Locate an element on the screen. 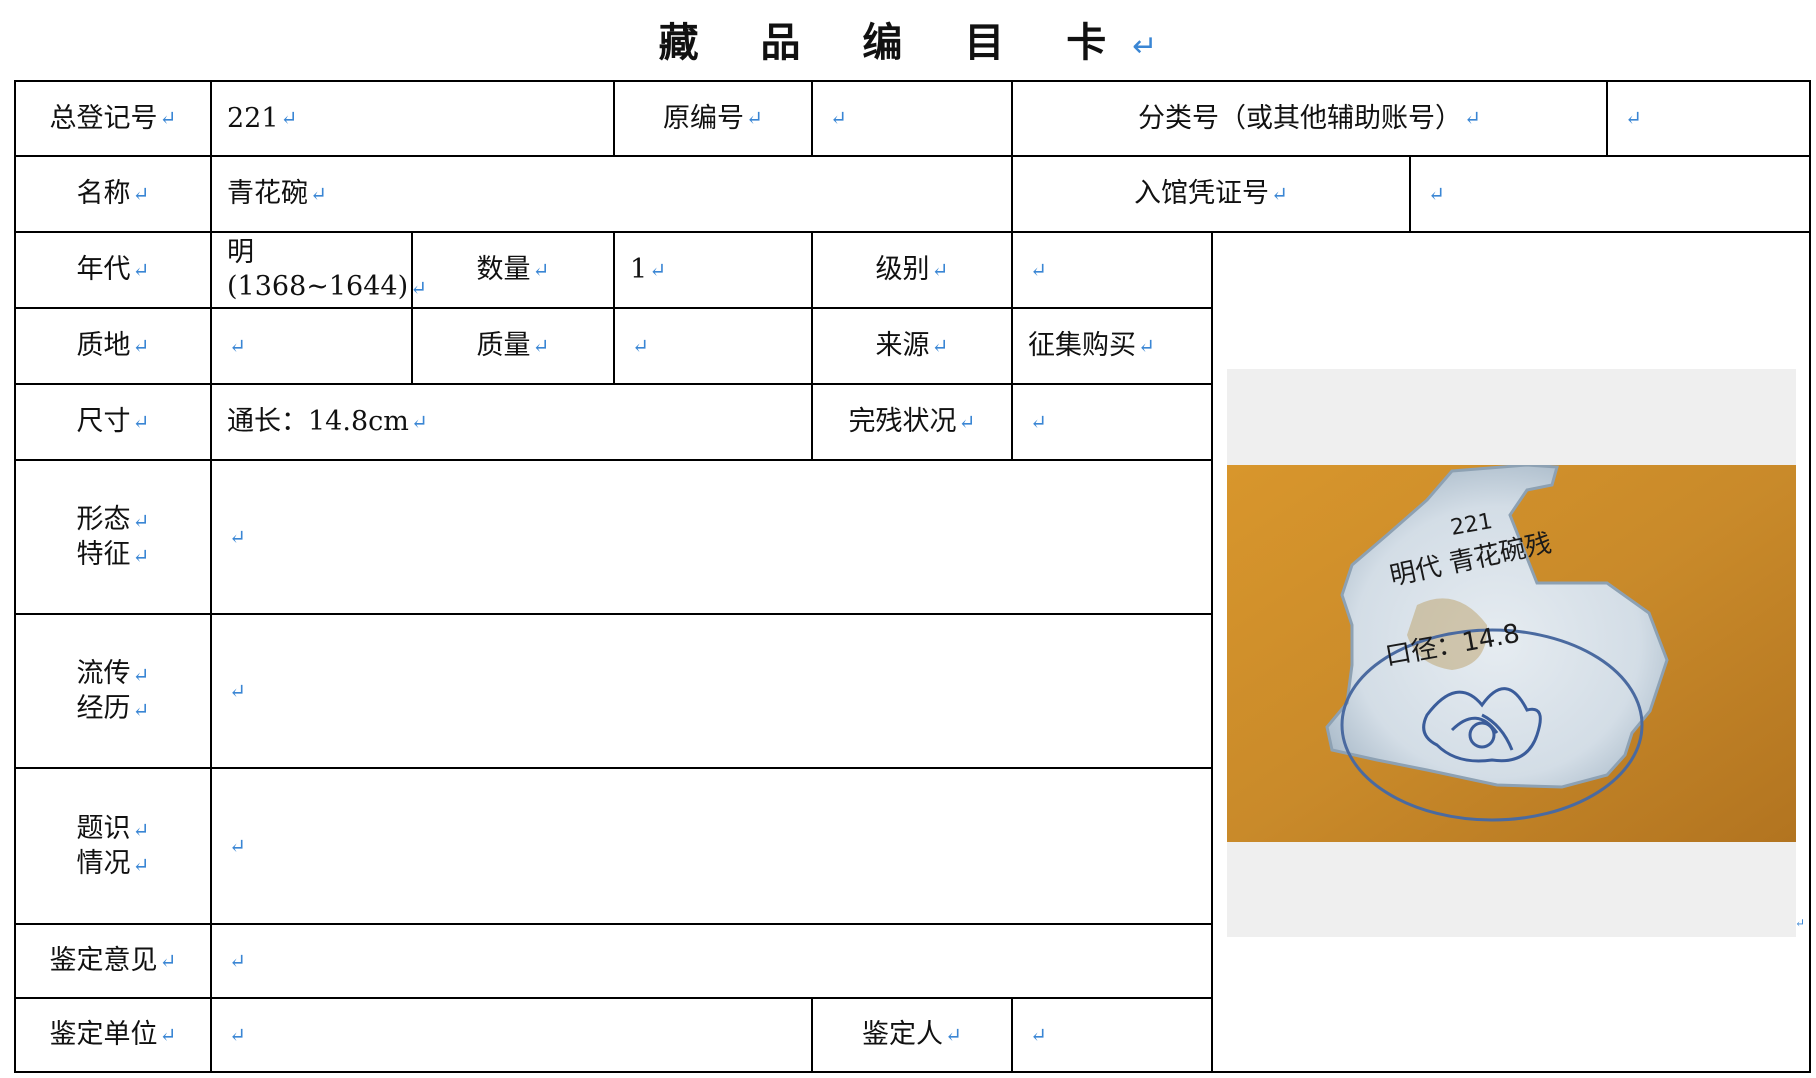 This screenshot has height=1078, width=1816. value-accession-voucher: ↵ is located at coordinates (1609, 193).